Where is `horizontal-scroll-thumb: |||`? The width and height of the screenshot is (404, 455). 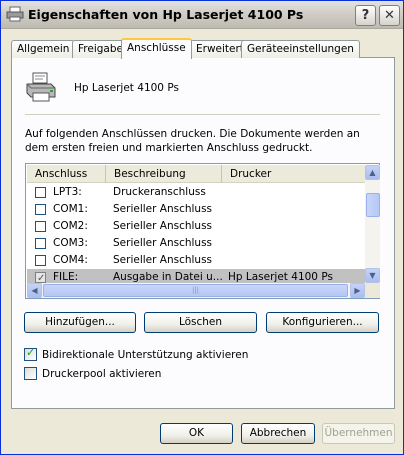 horizontal-scroll-thumb: ||| is located at coordinates (195, 290).